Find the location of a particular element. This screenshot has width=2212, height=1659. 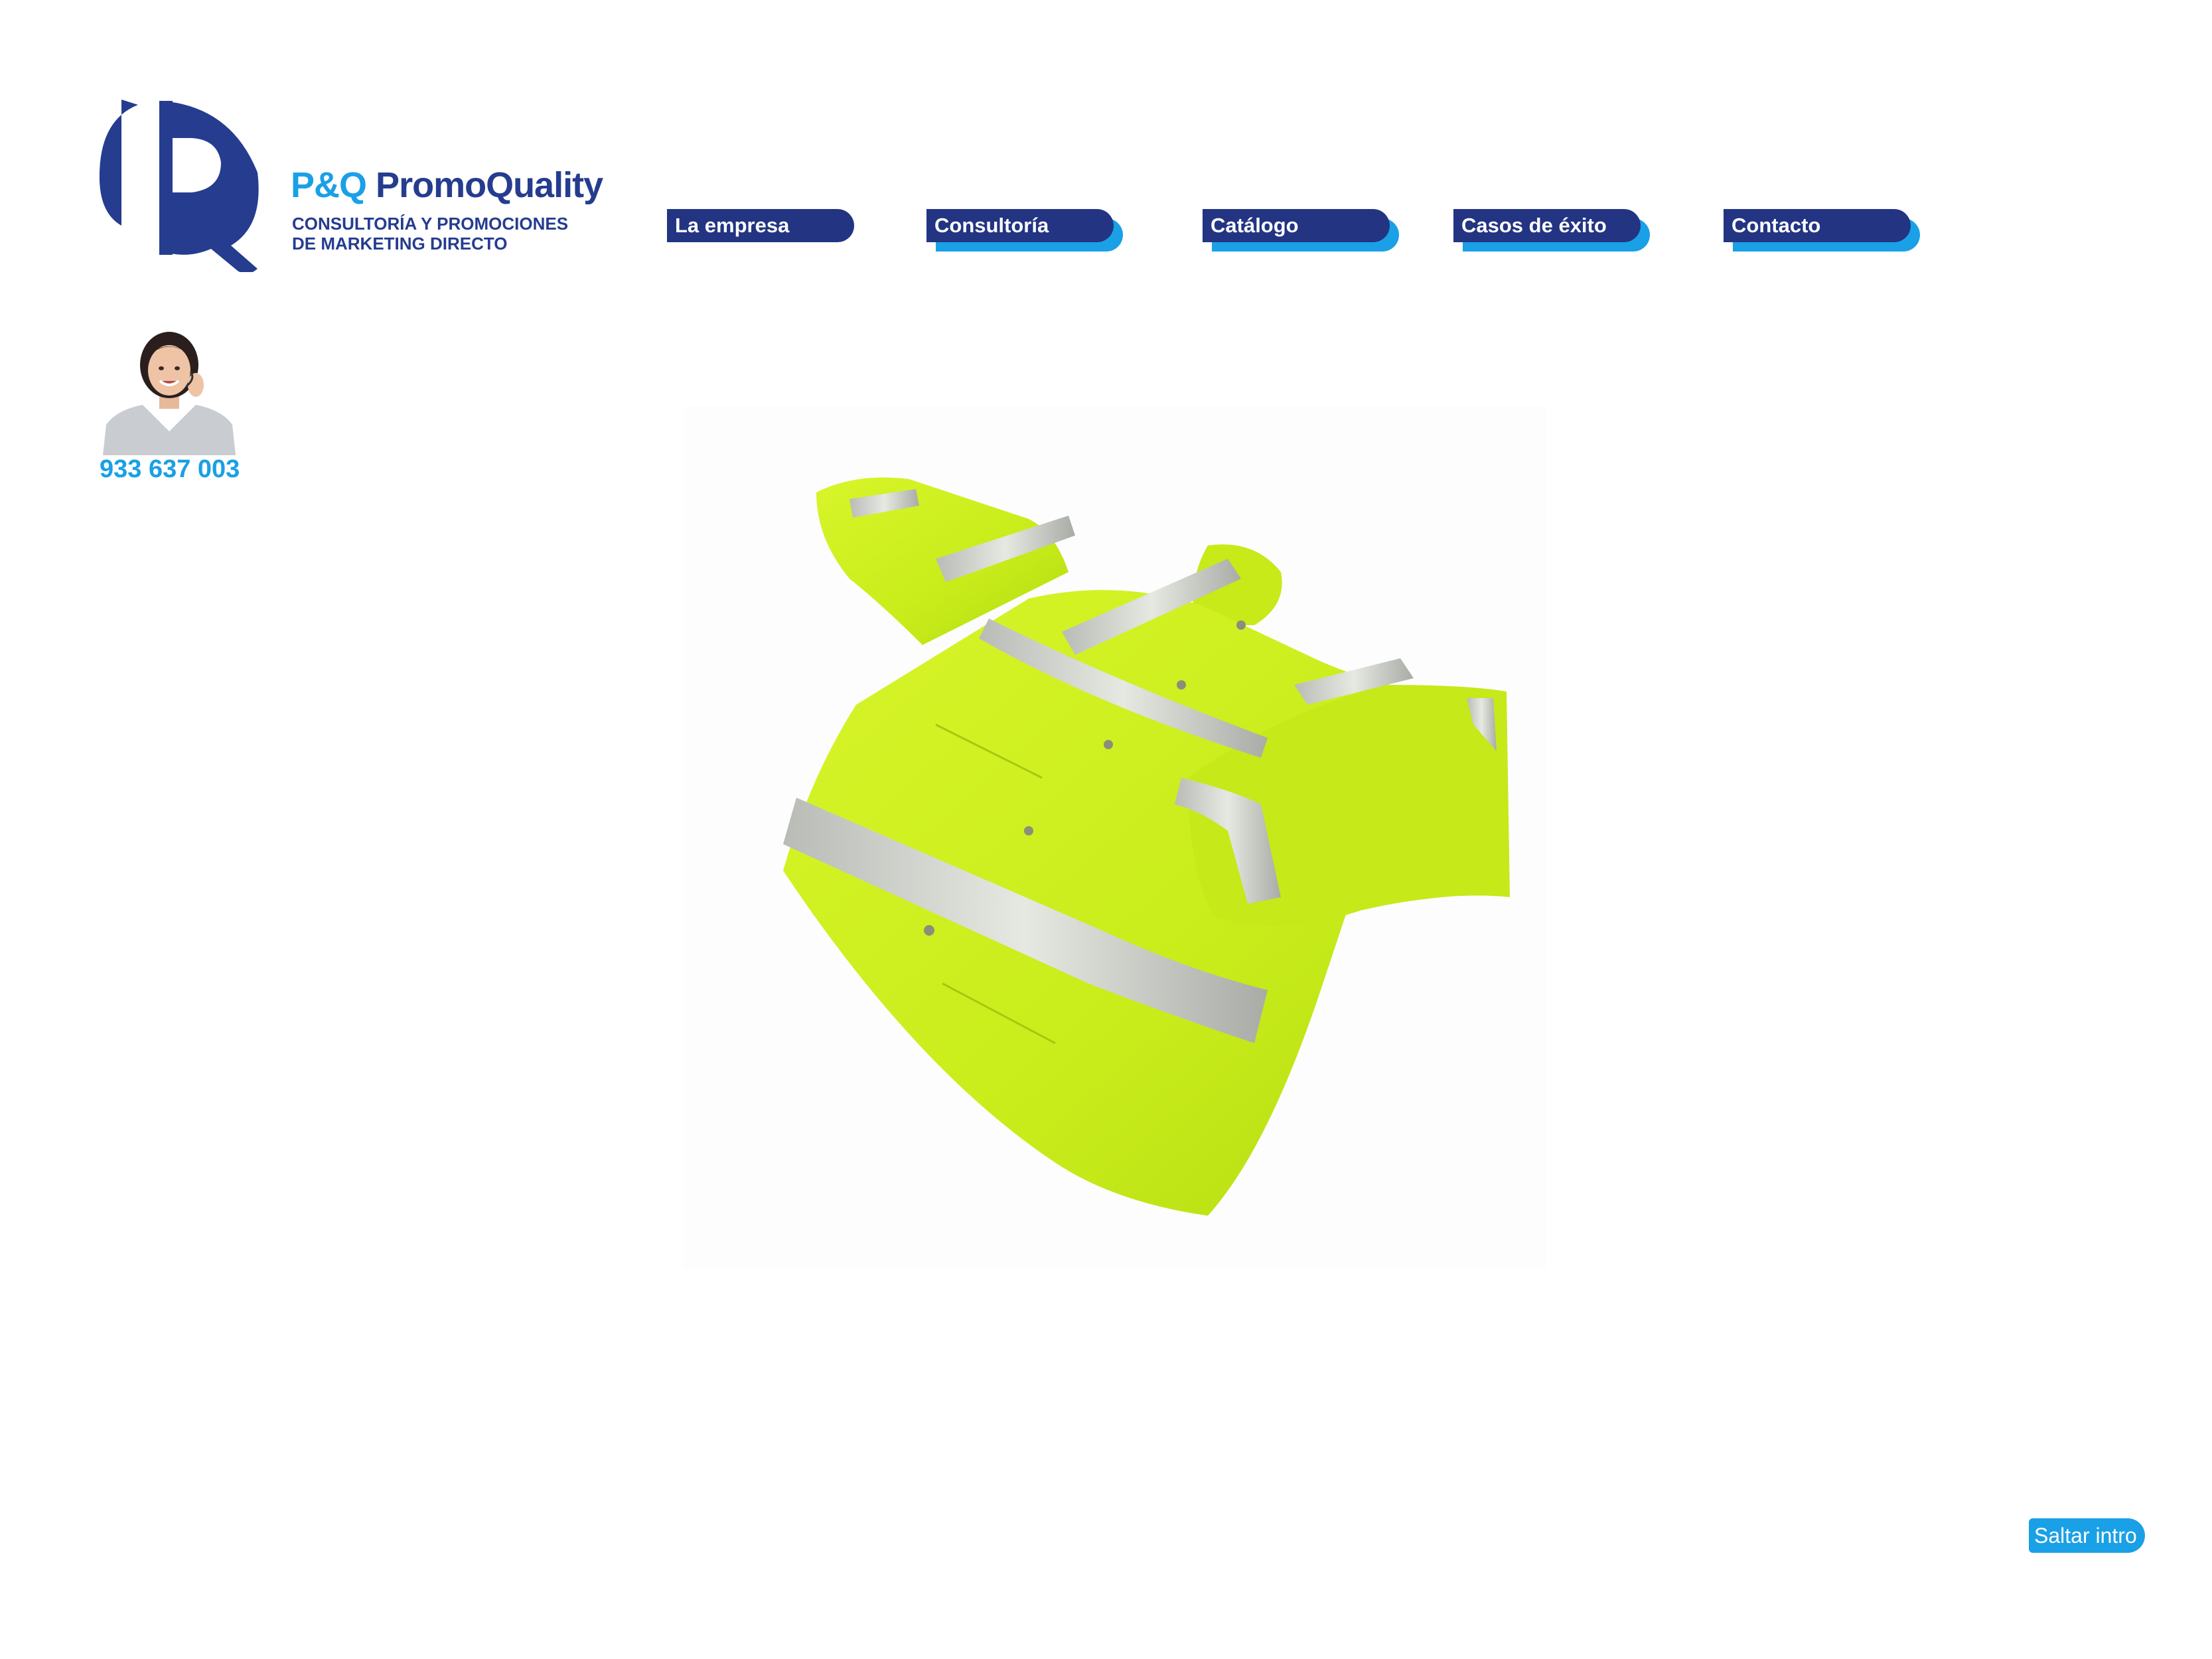

brand-name: P&Q PromoQuality is located at coordinates (447, 185).